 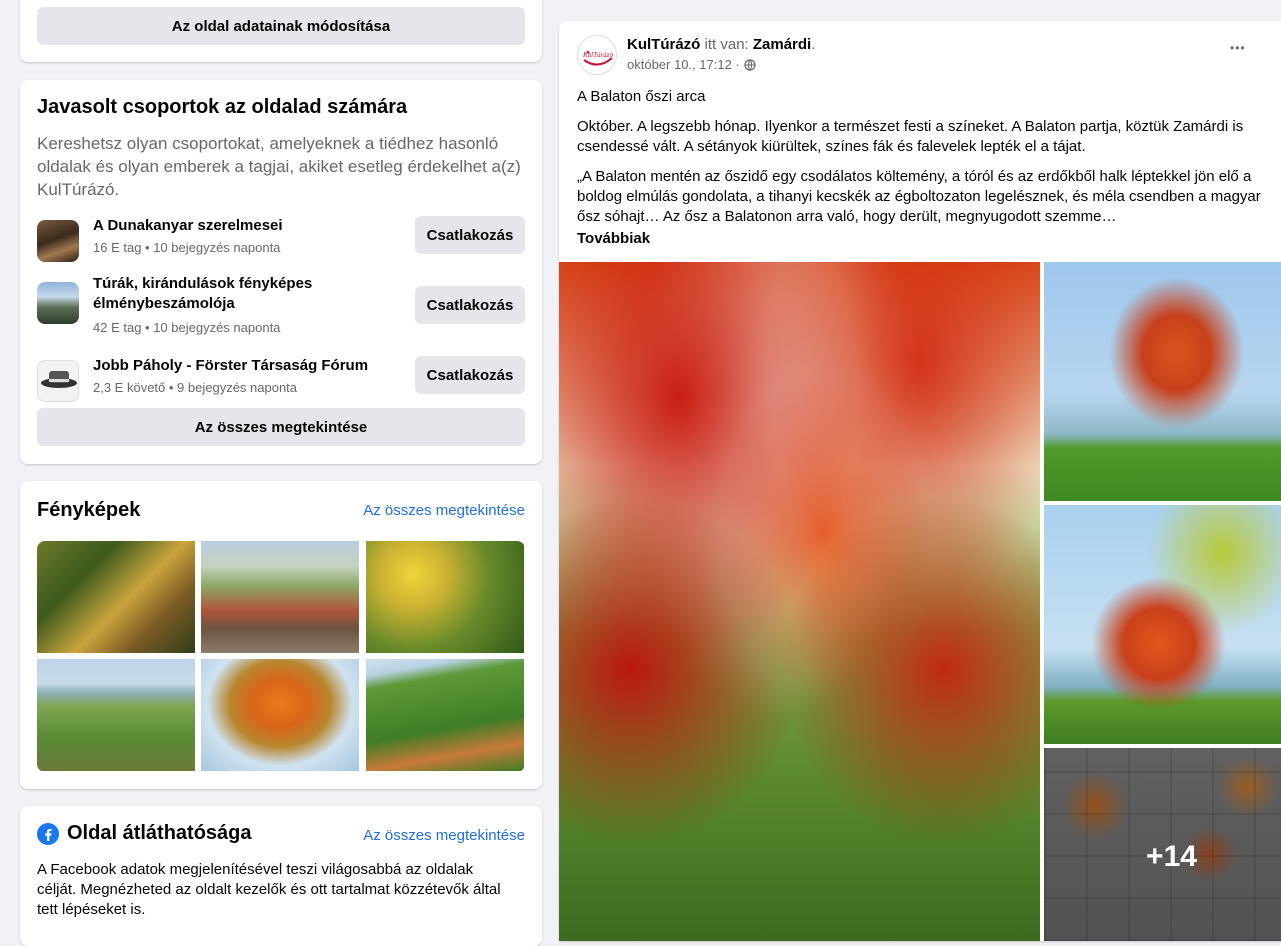 I want to click on transparency-see-all-link: Az összes megtekintése, so click(x=444, y=835).